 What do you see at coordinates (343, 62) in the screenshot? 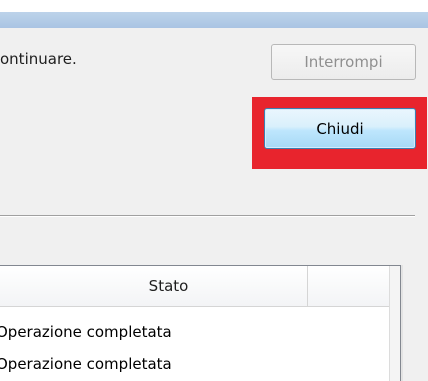
I see `interrompi-button: Interrompi` at bounding box center [343, 62].